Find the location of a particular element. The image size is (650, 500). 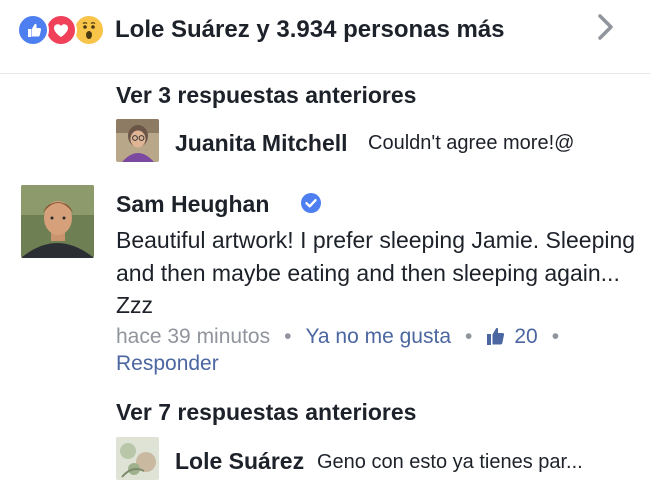

divider is located at coordinates (325, 73).